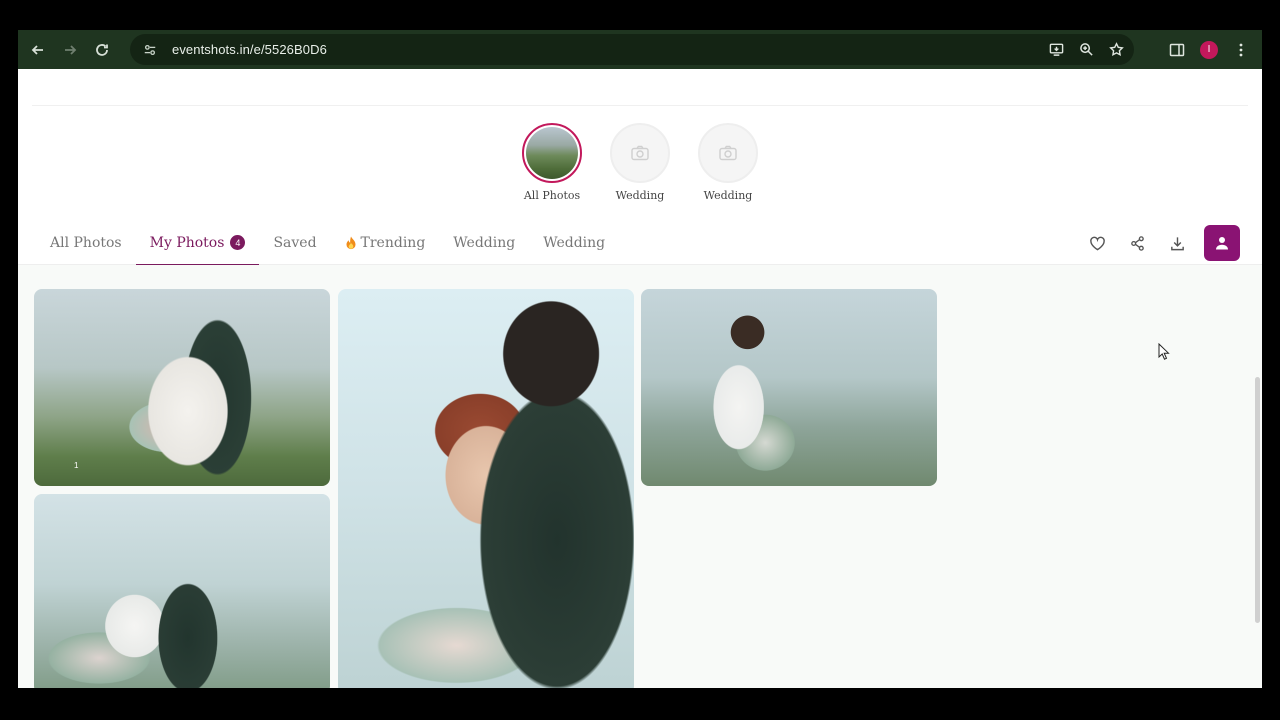  I want to click on tab-label: Saved, so click(295, 242).